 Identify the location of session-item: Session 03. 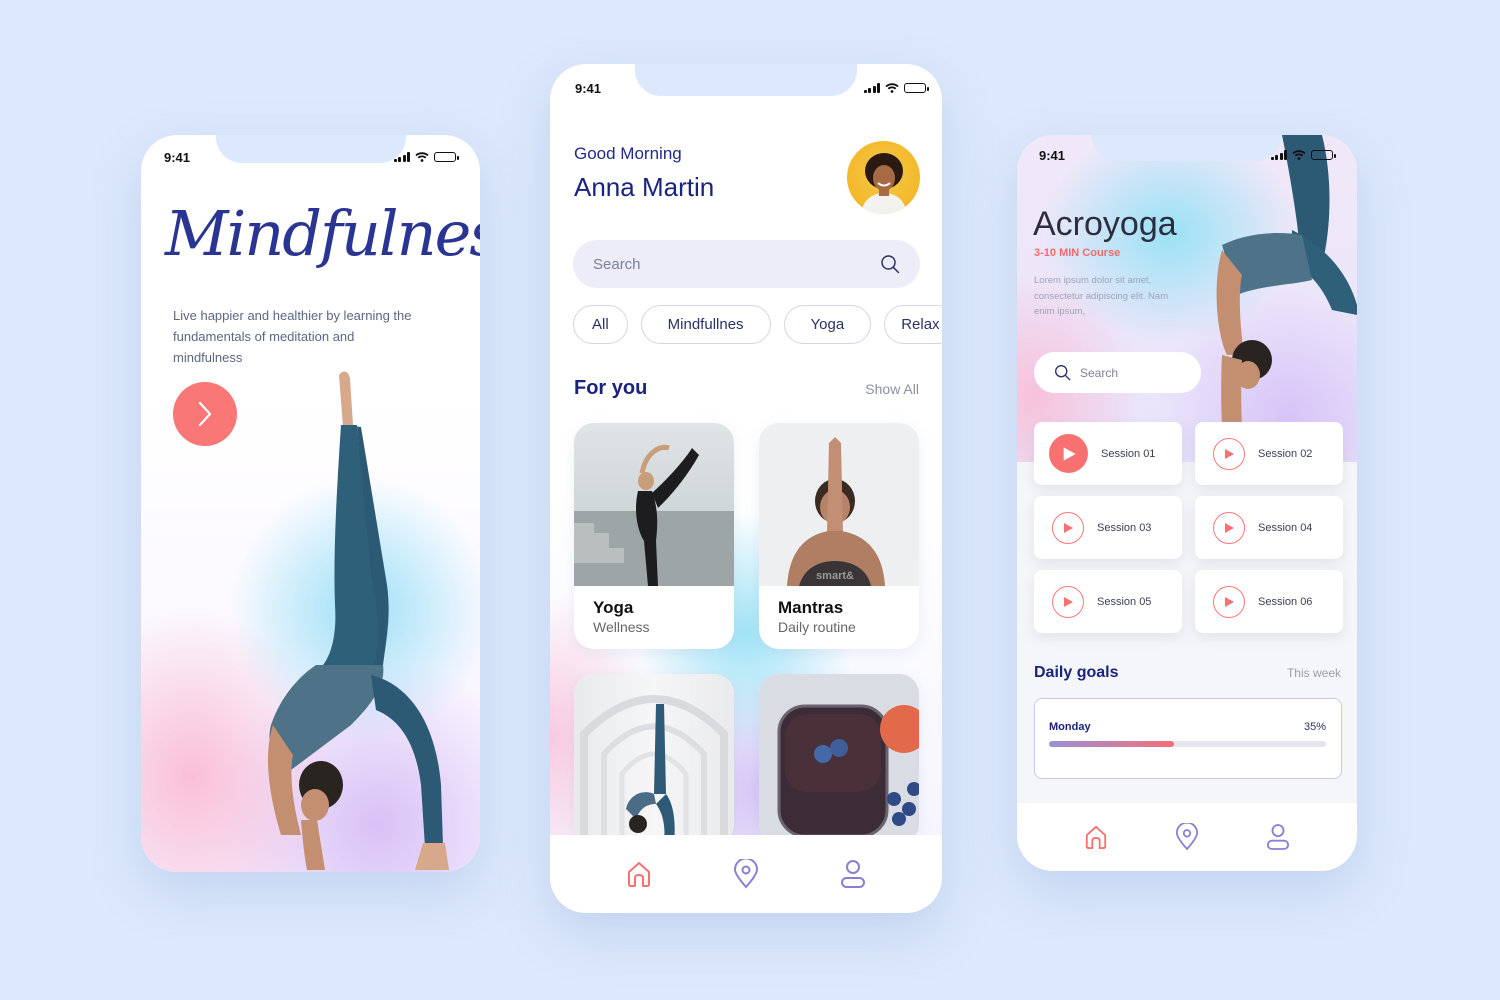
(1108, 527).